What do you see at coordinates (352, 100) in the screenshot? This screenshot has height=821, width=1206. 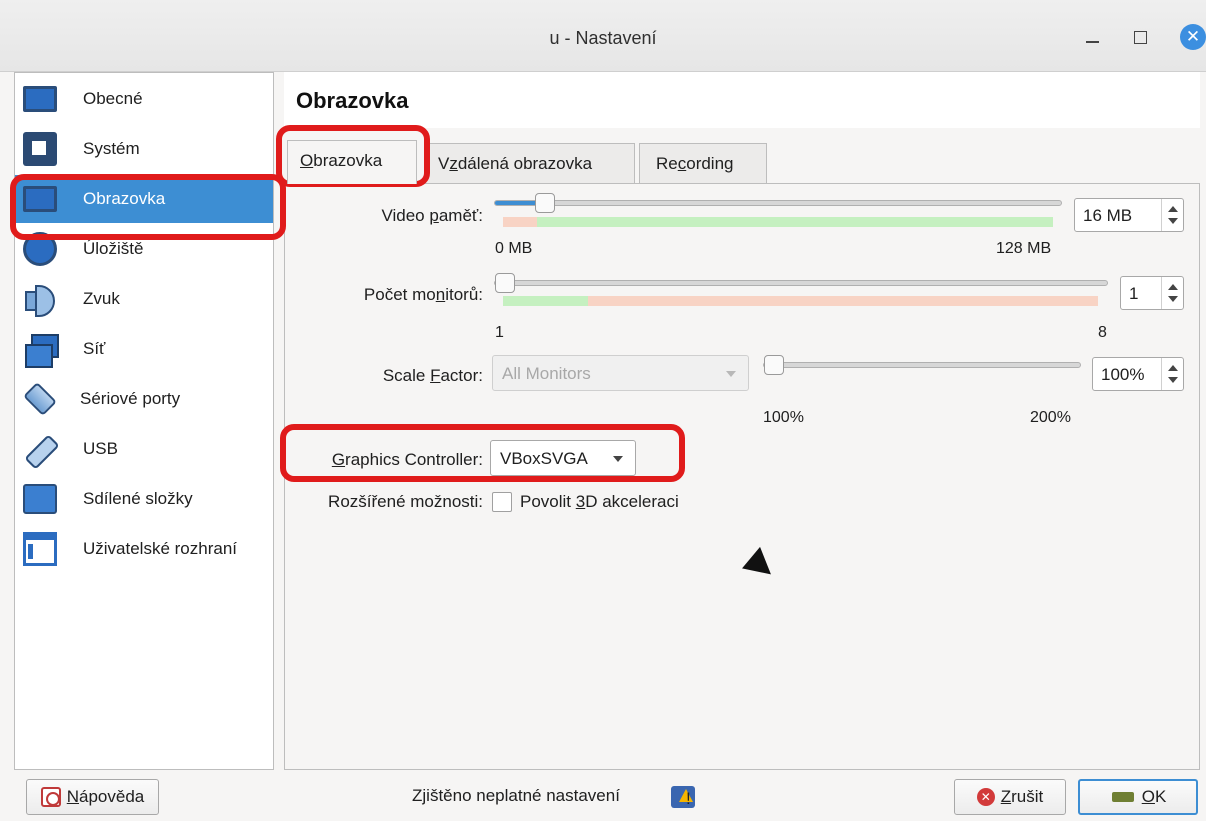 I see `page-title: Obrazovka` at bounding box center [352, 100].